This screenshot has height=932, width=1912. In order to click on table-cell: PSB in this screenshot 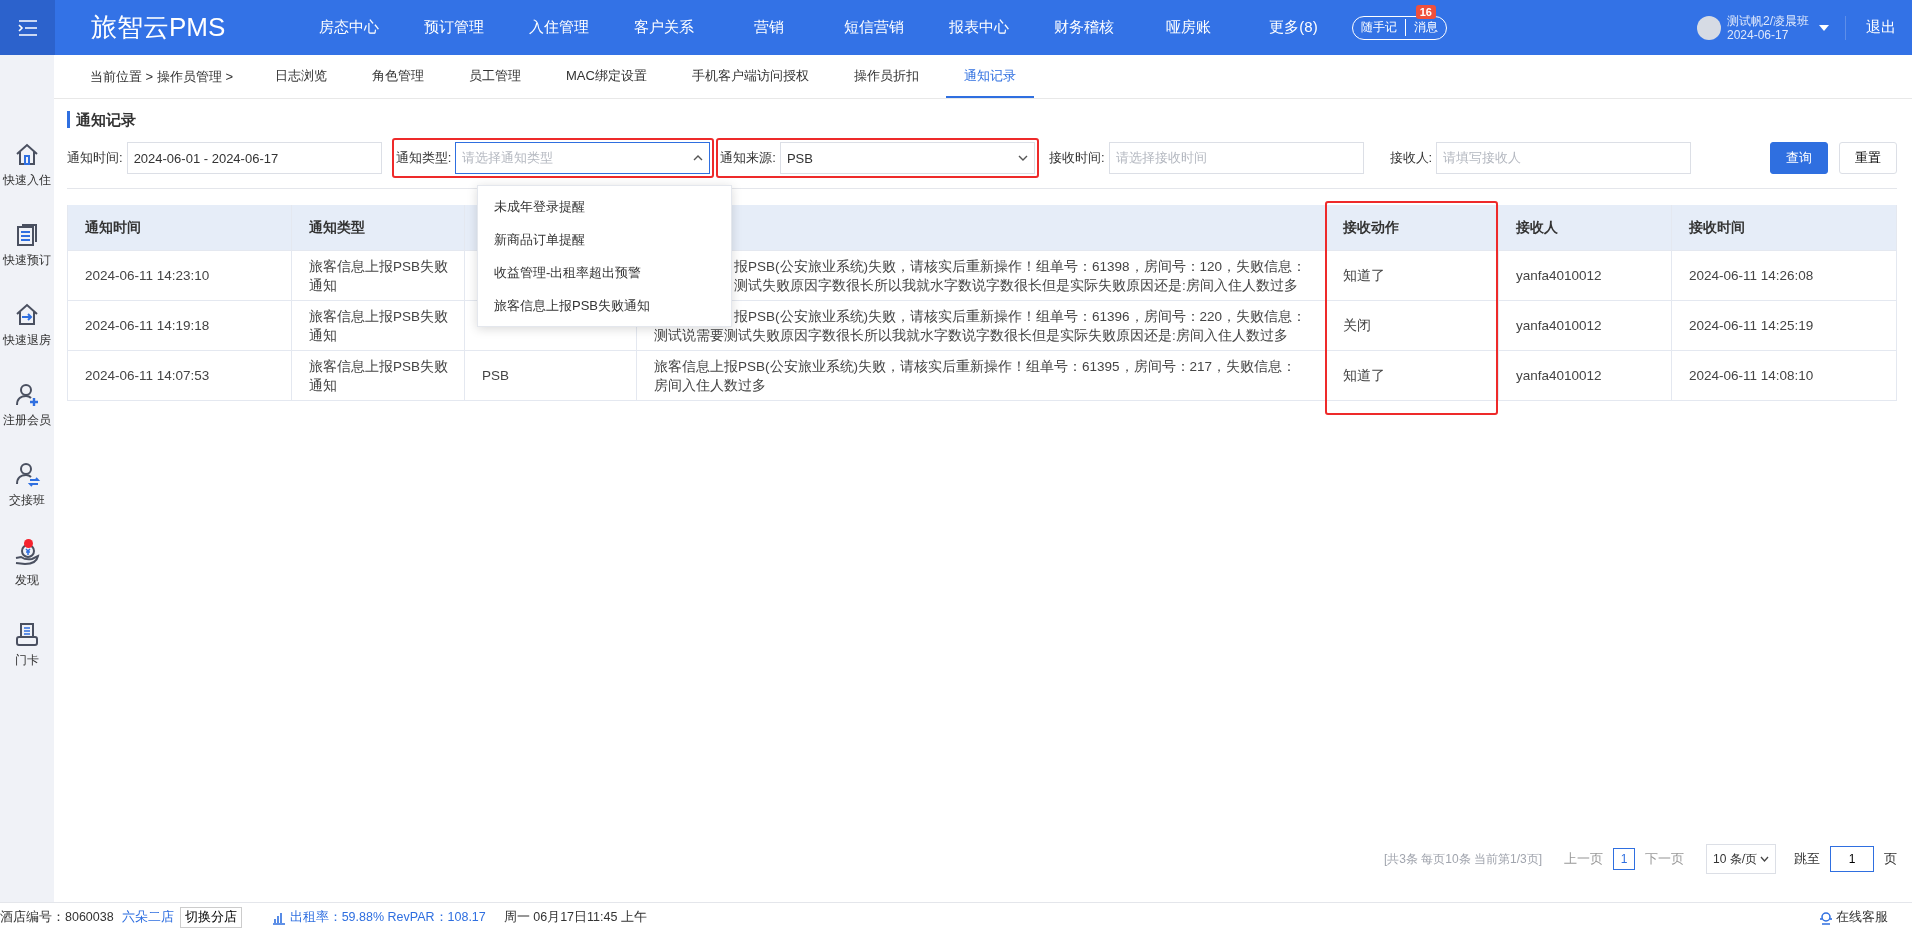, I will do `click(551, 375)`.